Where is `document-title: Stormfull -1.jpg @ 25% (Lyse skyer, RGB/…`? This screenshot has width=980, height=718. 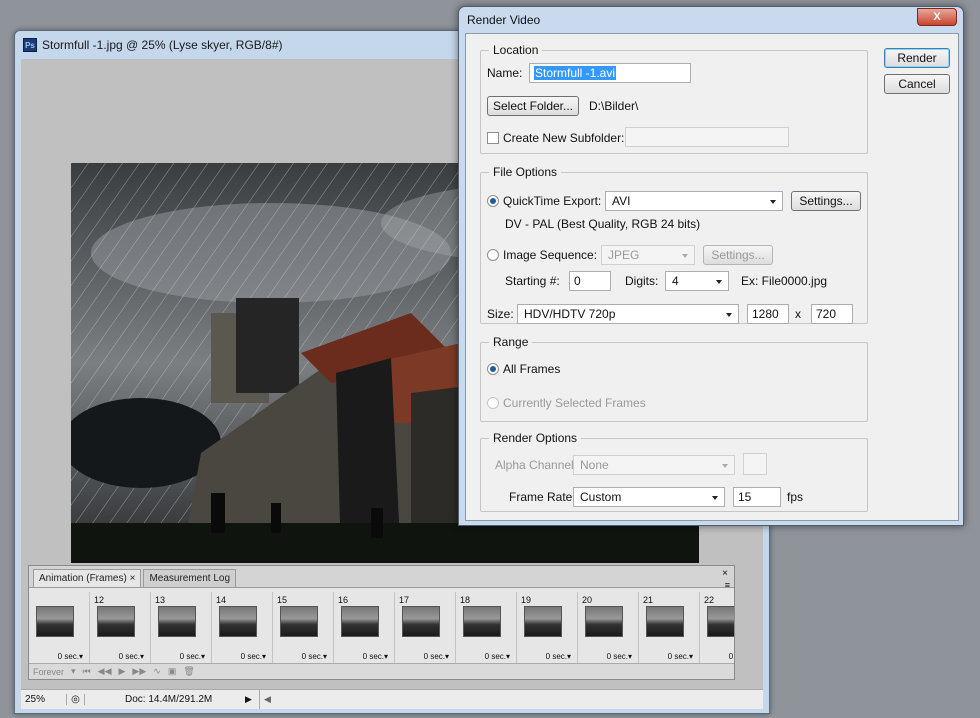 document-title: Stormfull -1.jpg @ 25% (Lyse skyer, RGB/… is located at coordinates (162, 45).